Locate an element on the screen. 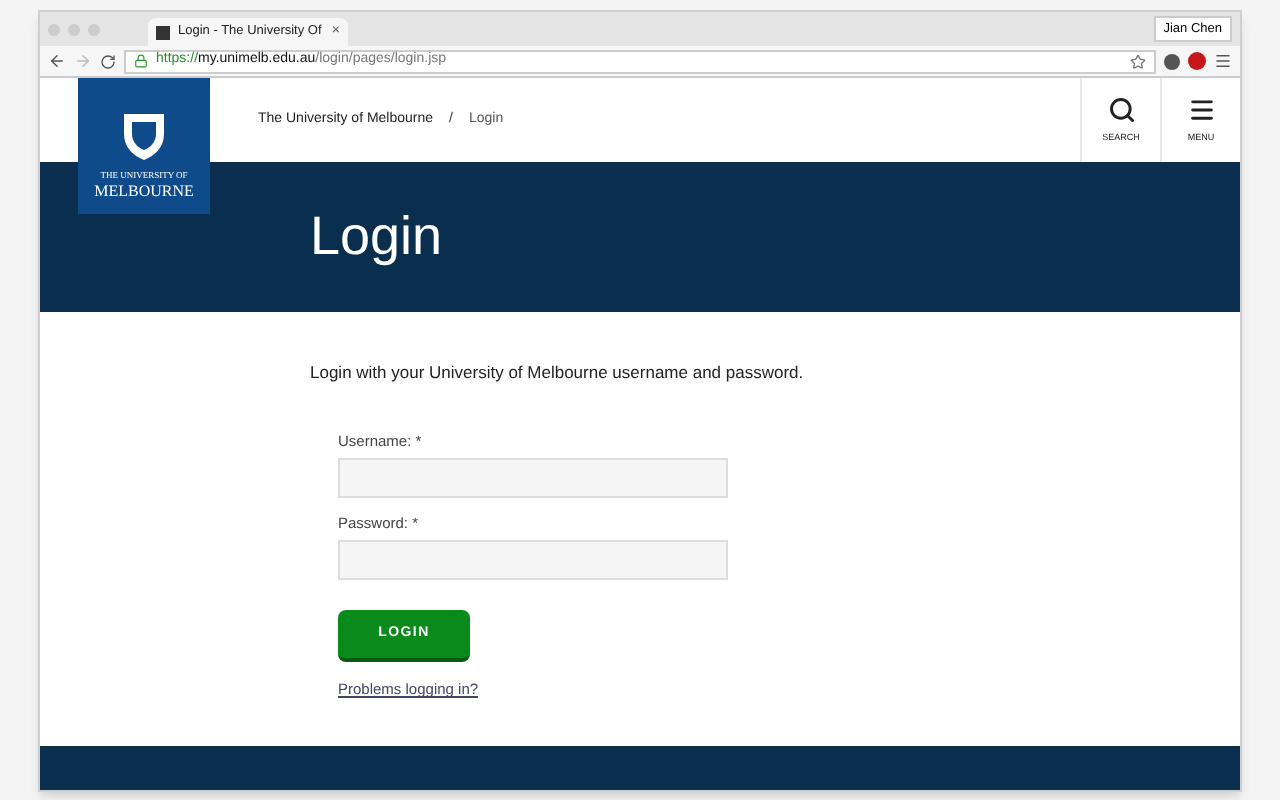 The height and width of the screenshot is (800, 1280). search-icon is located at coordinates (1121, 109).